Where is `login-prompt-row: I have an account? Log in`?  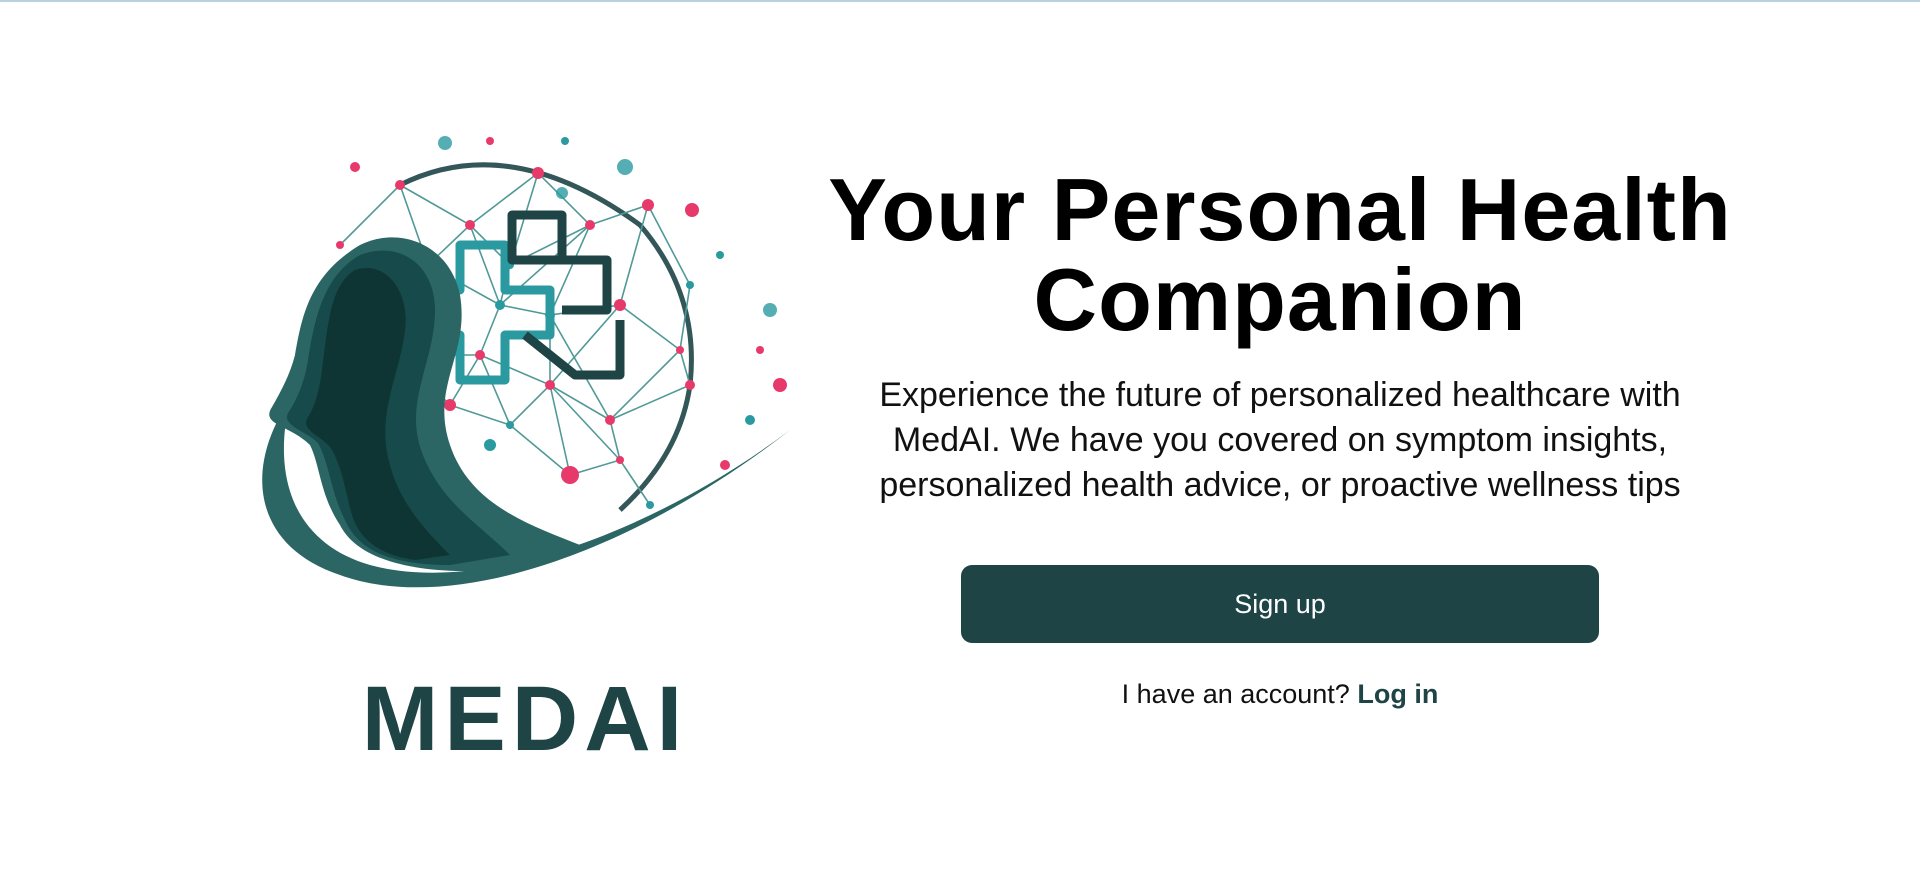 login-prompt-row: I have an account? Log in is located at coordinates (1280, 694).